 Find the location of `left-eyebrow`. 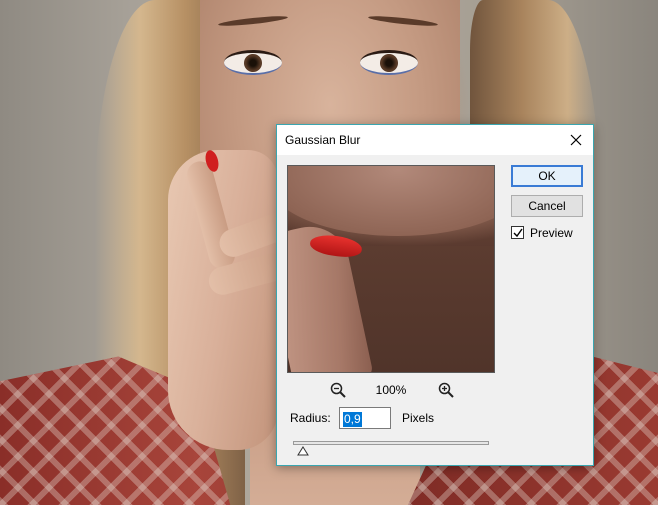

left-eyebrow is located at coordinates (253, 21).